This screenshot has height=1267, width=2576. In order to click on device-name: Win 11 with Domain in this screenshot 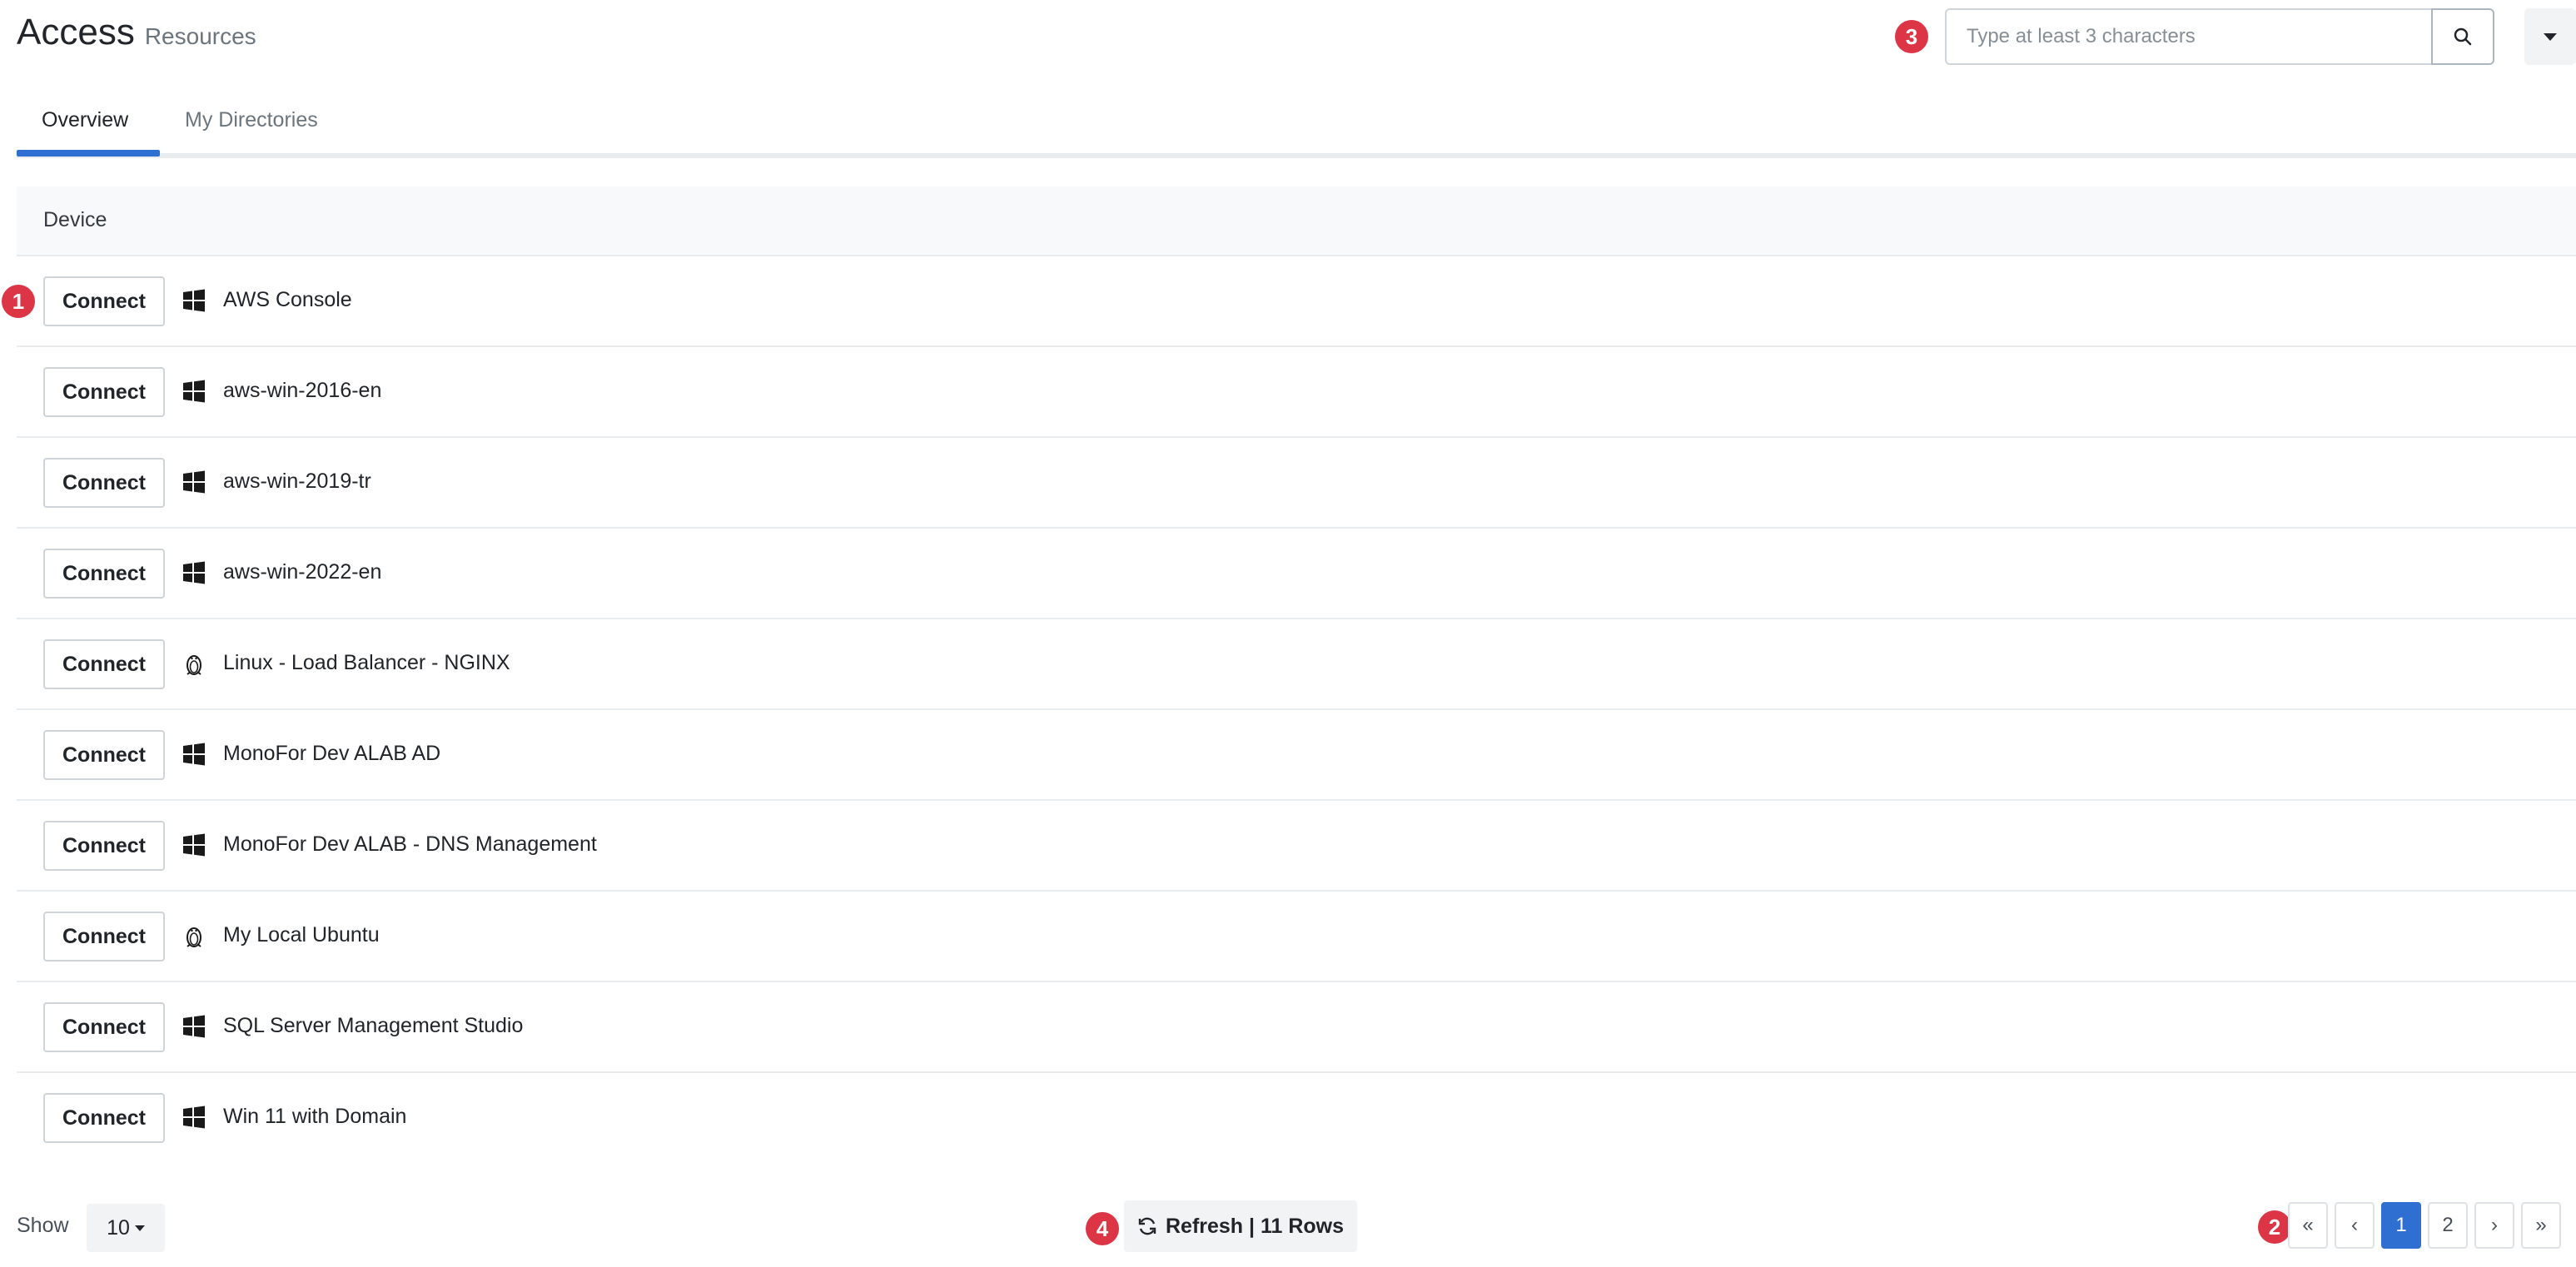, I will do `click(315, 1116)`.